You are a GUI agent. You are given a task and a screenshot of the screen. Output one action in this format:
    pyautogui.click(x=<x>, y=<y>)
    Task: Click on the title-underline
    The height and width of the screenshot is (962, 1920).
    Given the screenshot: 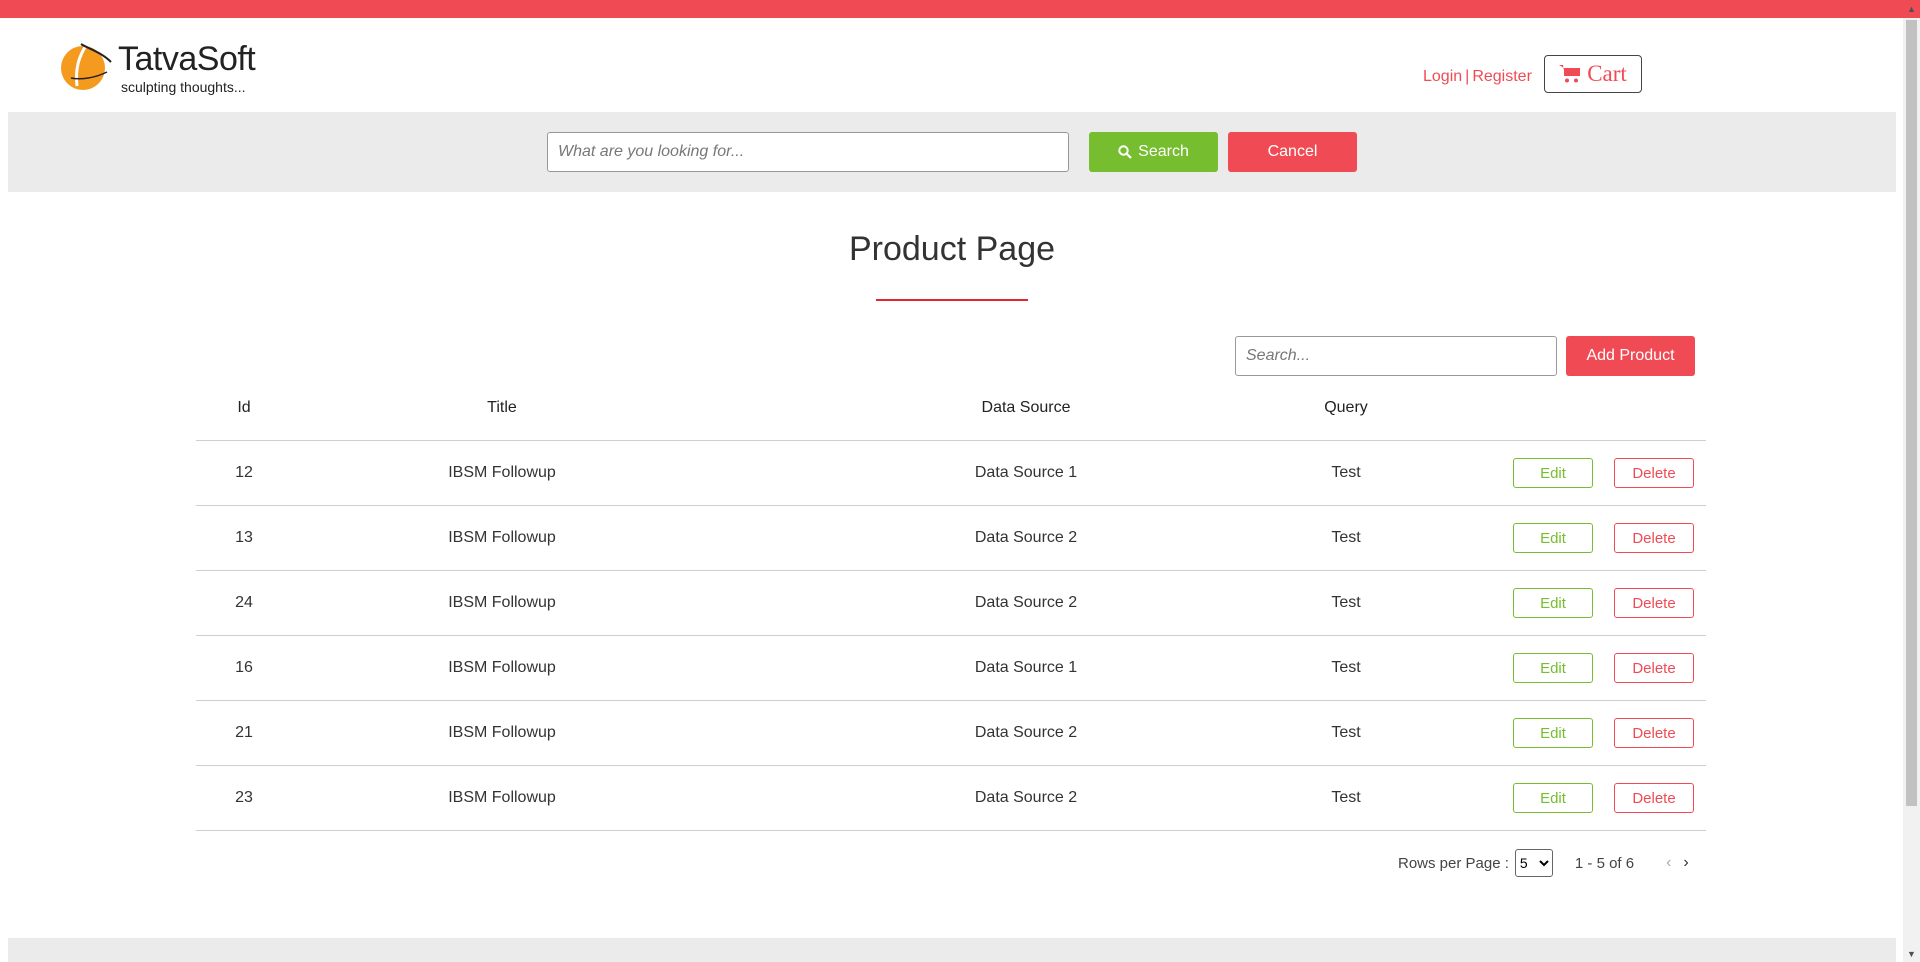 What is the action you would take?
    pyautogui.click(x=952, y=300)
    